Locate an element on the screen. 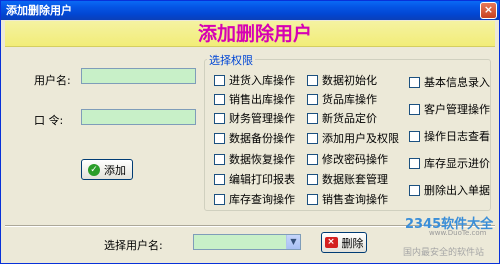 The width and height of the screenshot is (500, 264). perm-label: 客户管理操作 is located at coordinates (457, 109).